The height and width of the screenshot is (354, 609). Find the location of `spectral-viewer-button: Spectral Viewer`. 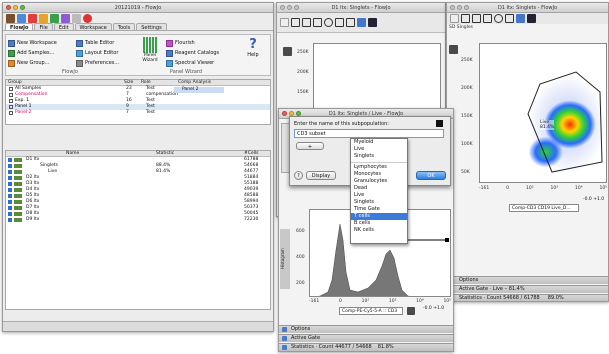

spectral-viewer-button: Spectral Viewer is located at coordinates (201, 63).